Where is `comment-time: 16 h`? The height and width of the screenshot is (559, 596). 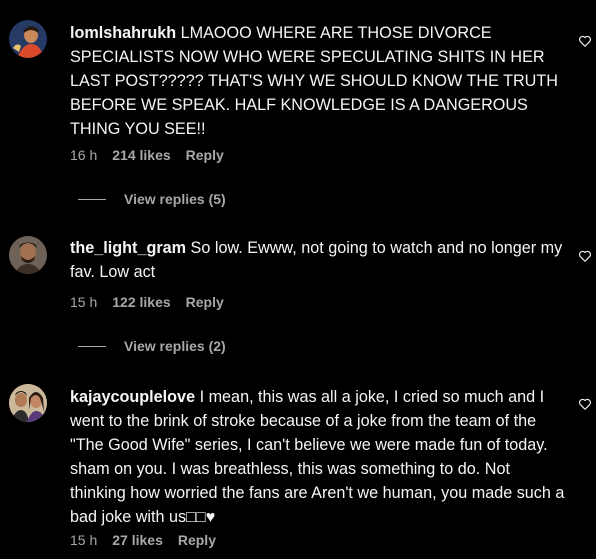 comment-time: 16 h is located at coordinates (83, 155).